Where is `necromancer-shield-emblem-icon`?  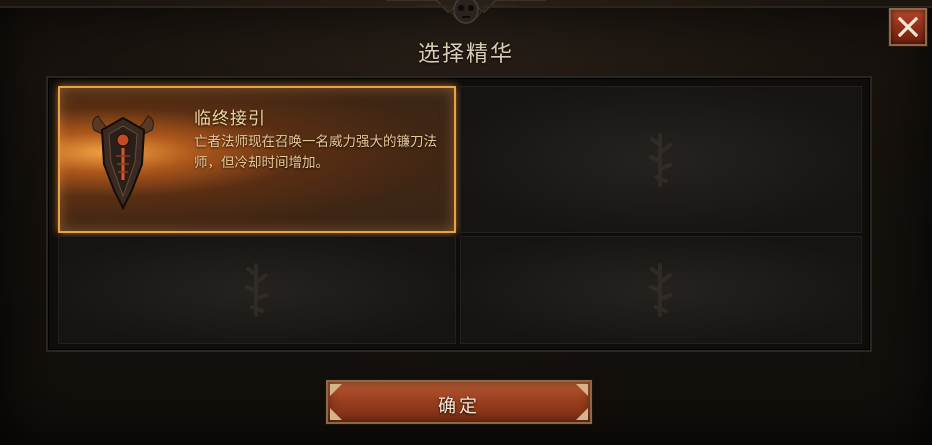 necromancer-shield-emblem-icon is located at coordinates (123, 163).